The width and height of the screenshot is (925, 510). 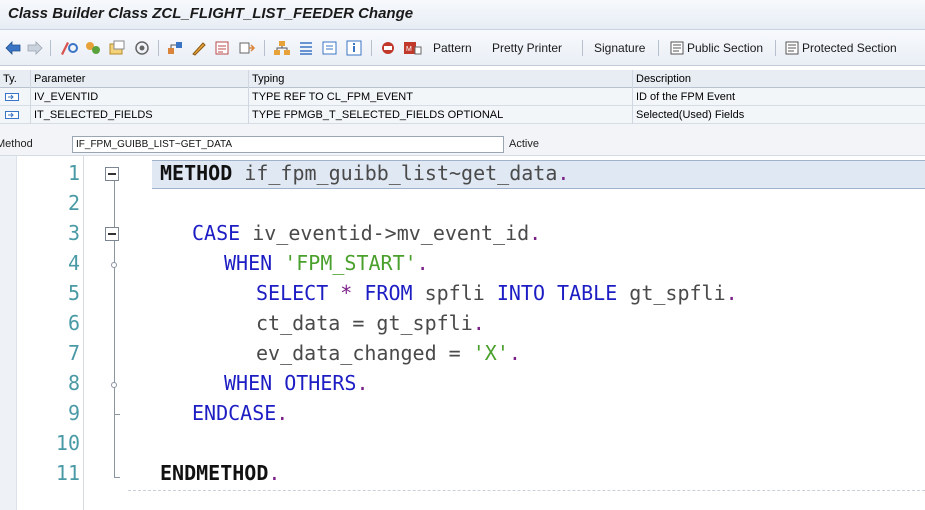 What do you see at coordinates (282, 48) in the screenshot?
I see `hierarchy-icon` at bounding box center [282, 48].